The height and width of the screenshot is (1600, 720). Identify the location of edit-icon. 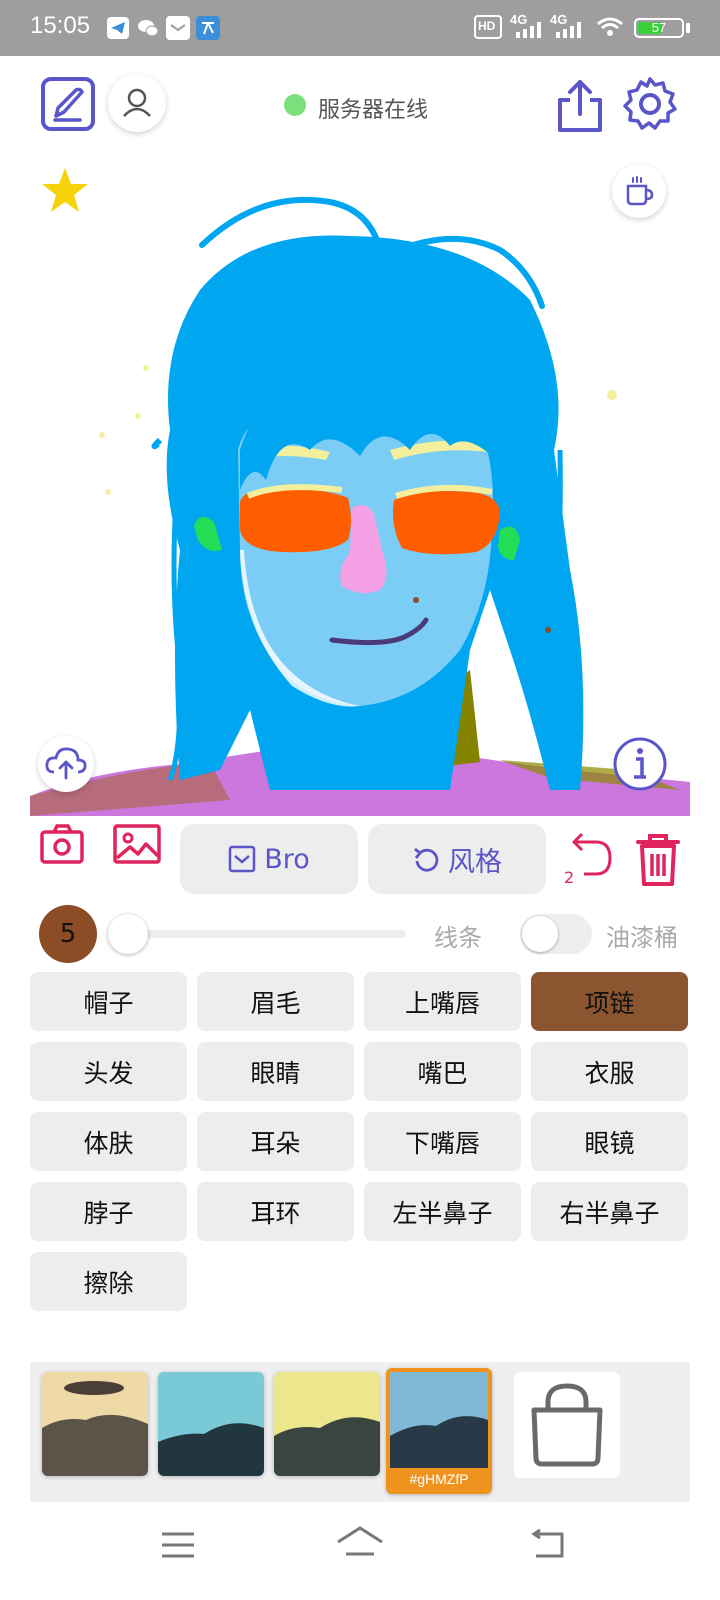
(68, 104).